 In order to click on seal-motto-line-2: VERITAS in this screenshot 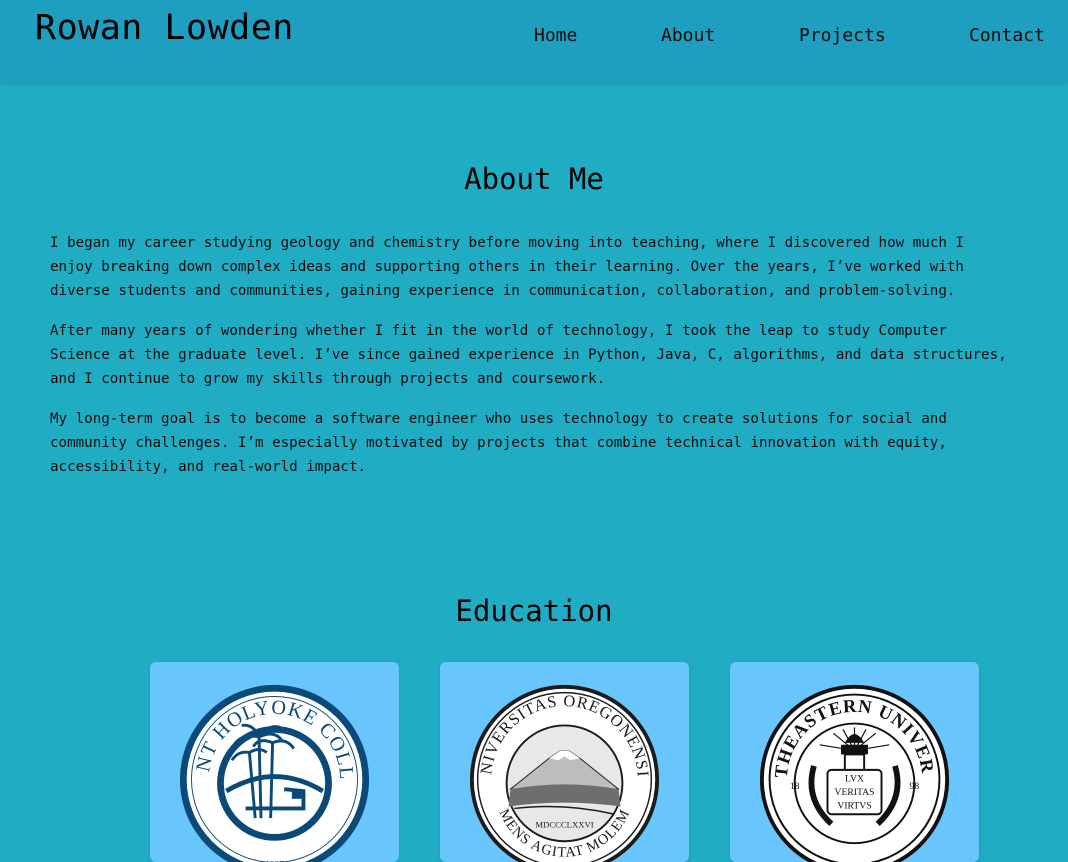, I will do `click(855, 792)`.